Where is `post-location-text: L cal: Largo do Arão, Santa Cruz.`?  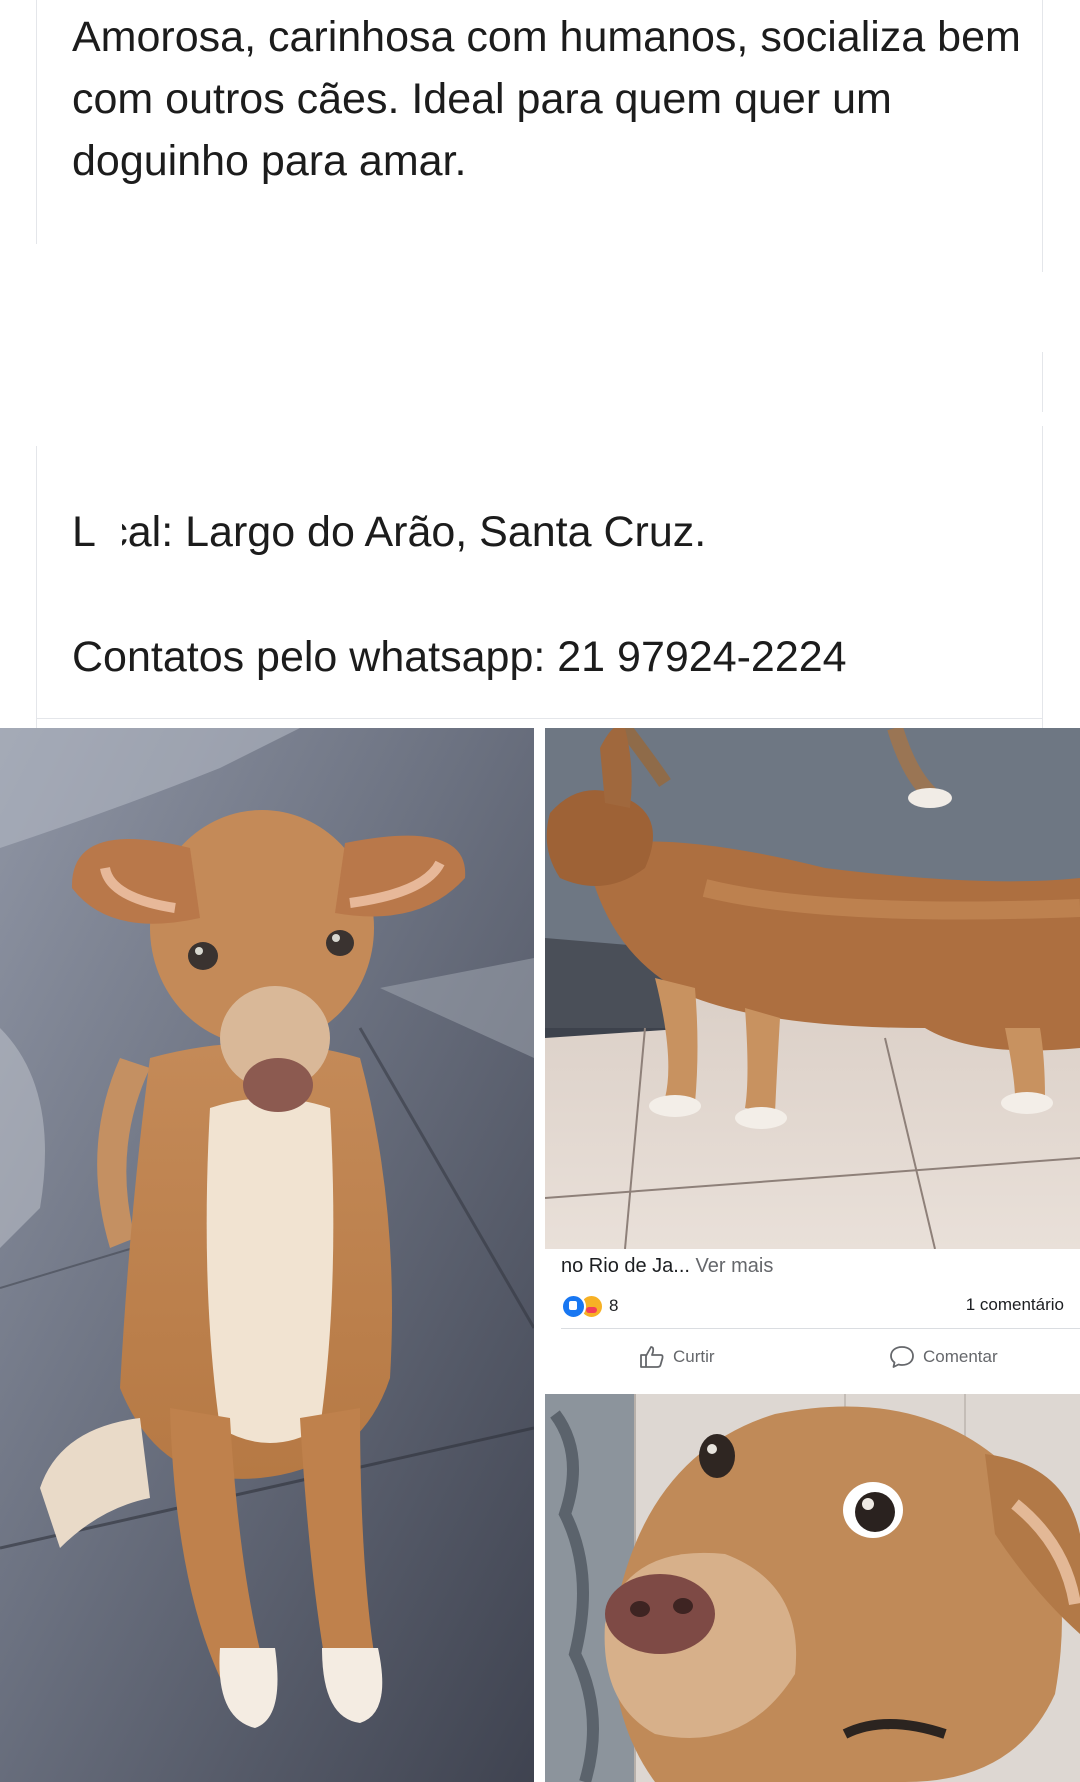 post-location-text: L cal: Largo do Arão, Santa Cruz. is located at coordinates (389, 532).